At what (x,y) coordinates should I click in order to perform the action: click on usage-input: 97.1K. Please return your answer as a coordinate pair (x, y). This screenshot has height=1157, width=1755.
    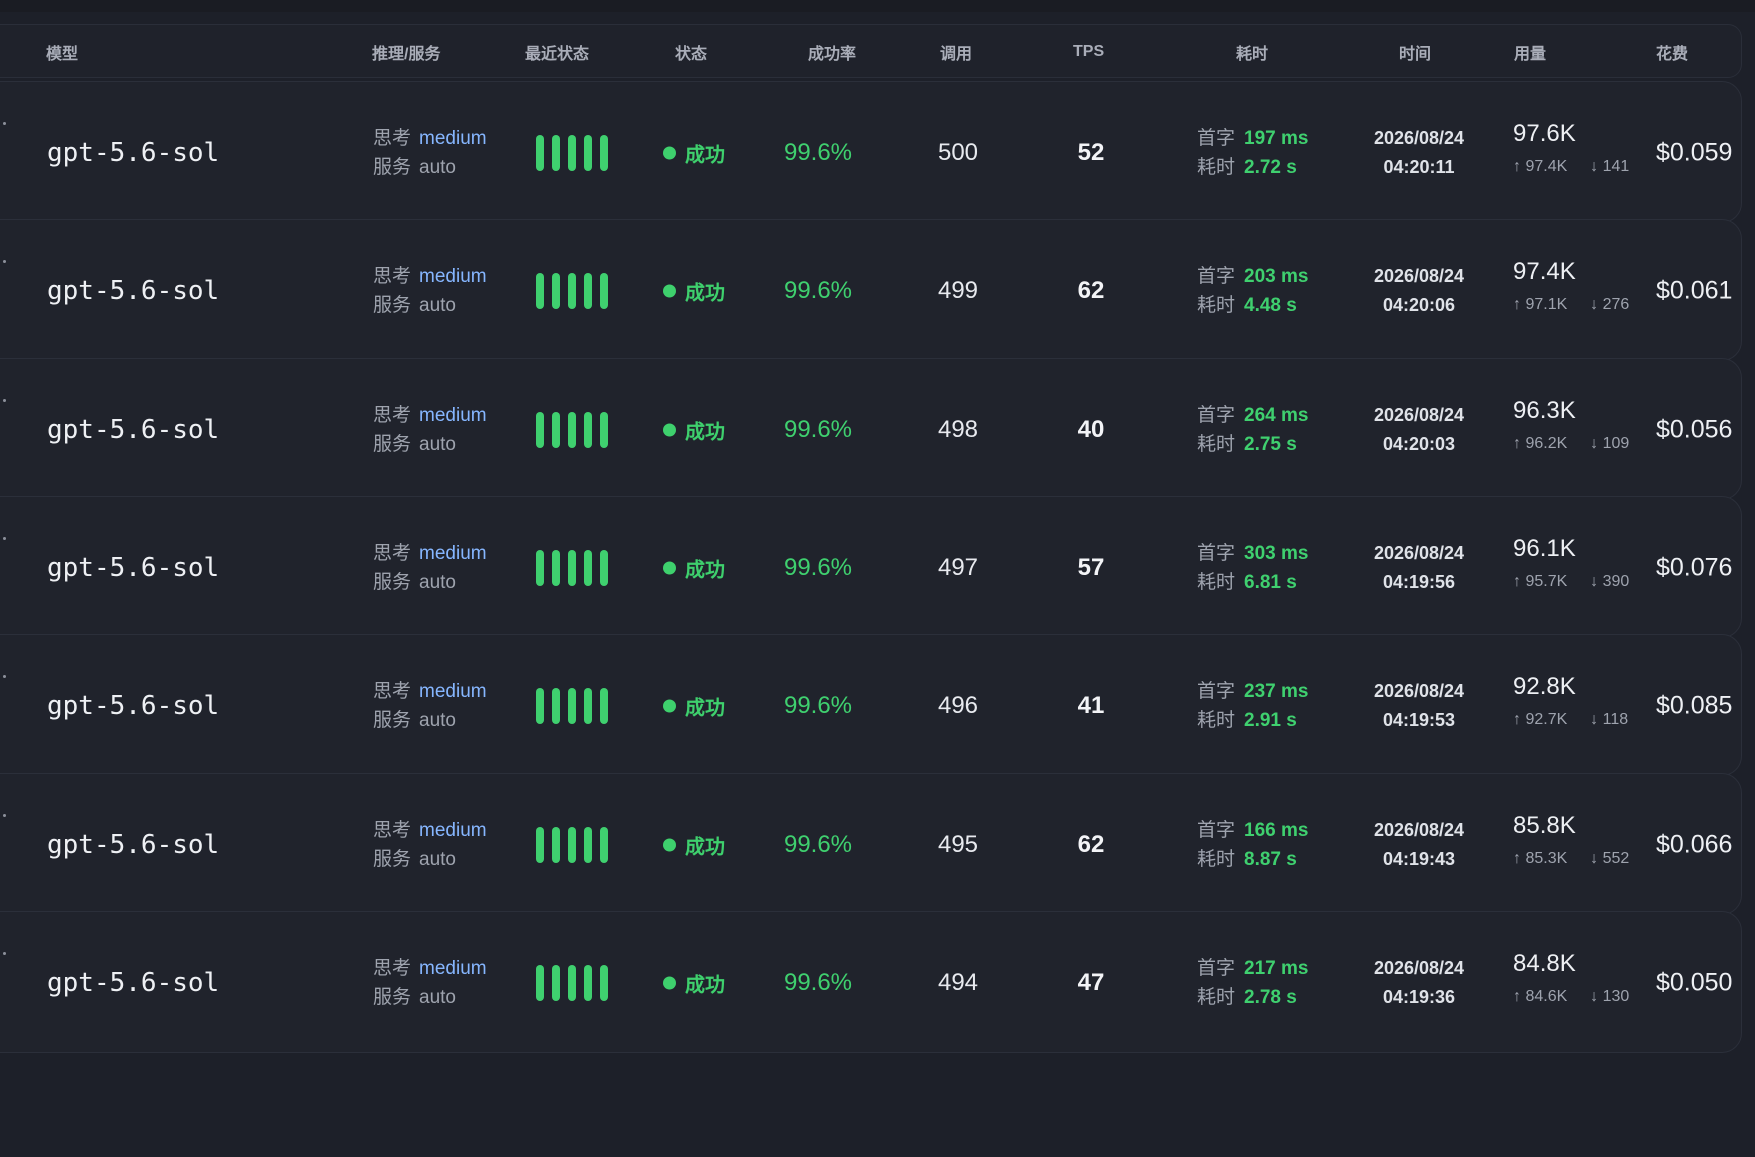
    Looking at the image, I should click on (1546, 304).